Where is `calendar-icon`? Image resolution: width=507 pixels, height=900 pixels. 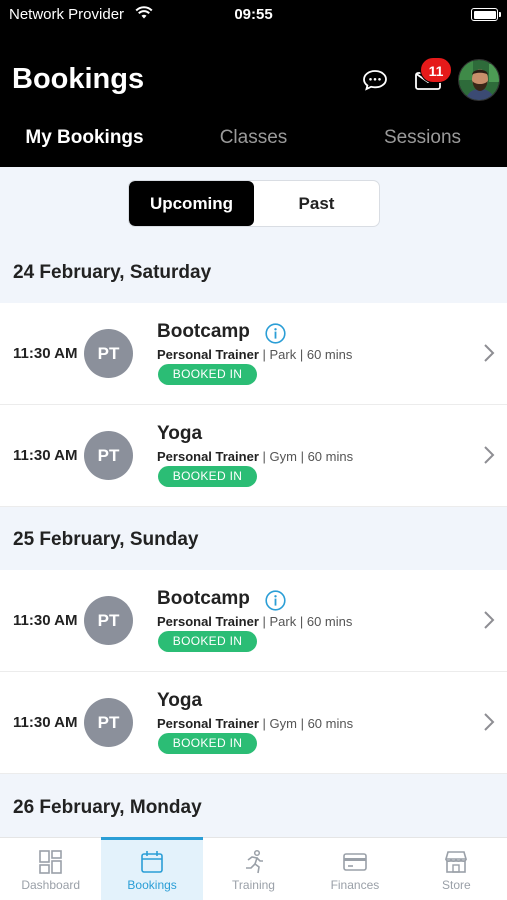 calendar-icon is located at coordinates (152, 862).